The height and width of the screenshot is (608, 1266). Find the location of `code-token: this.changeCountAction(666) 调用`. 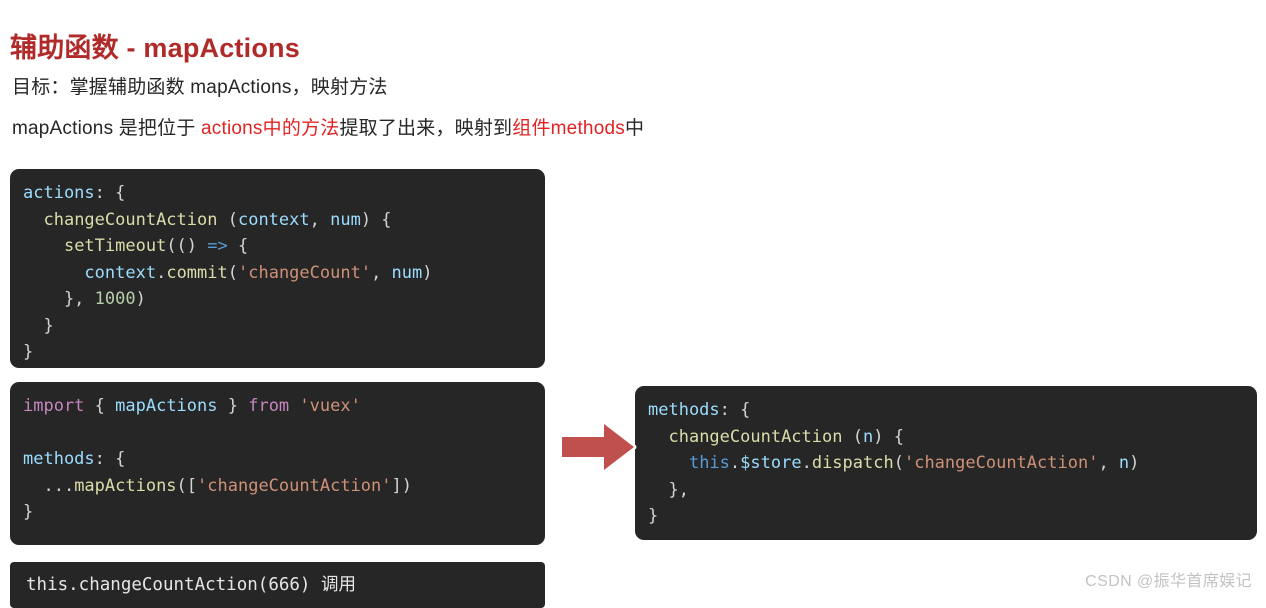

code-token: this.changeCountAction(666) 调用 is located at coordinates (191, 584).